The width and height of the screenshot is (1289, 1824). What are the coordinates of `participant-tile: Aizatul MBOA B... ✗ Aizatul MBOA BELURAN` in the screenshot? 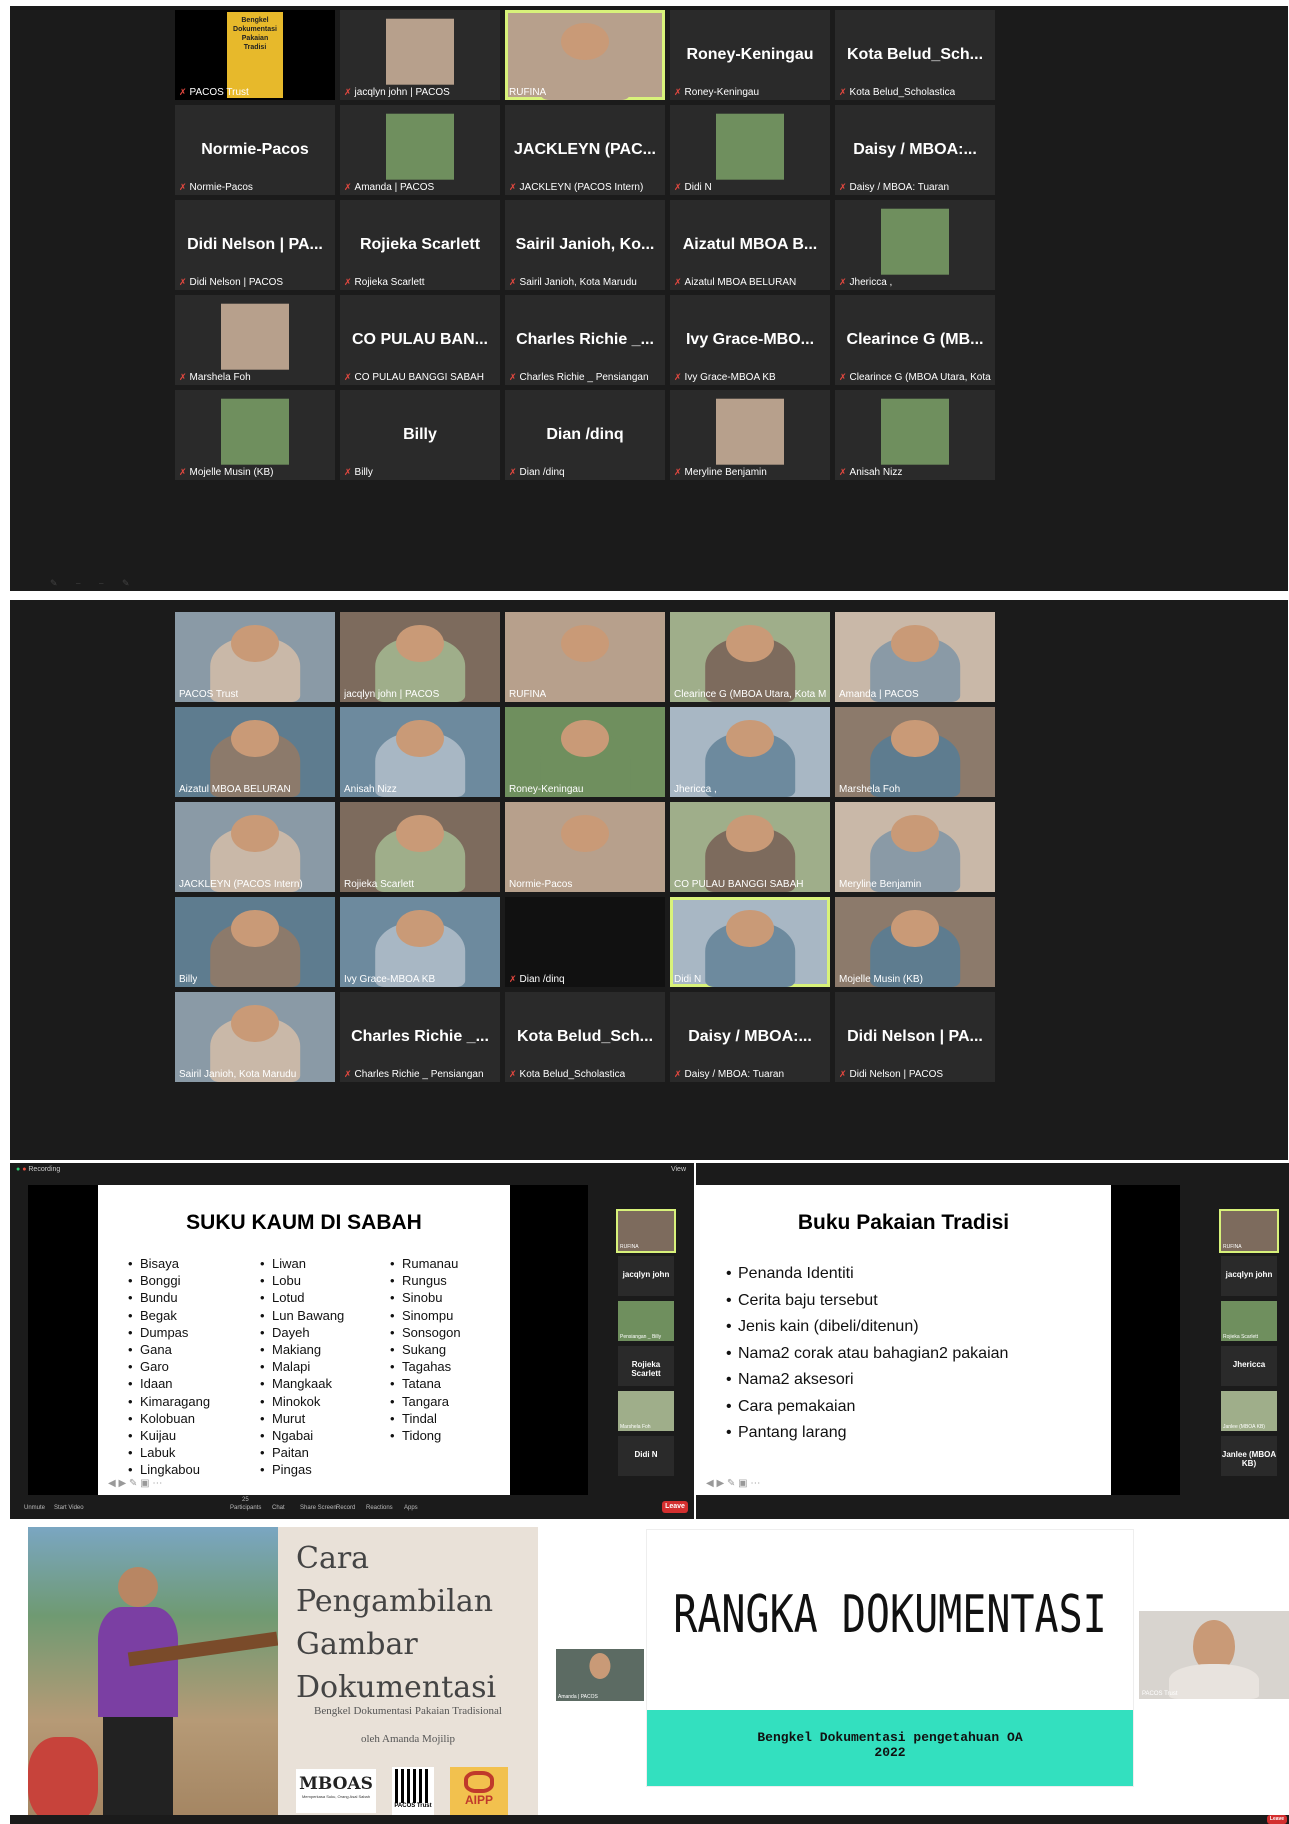 It's located at (750, 245).